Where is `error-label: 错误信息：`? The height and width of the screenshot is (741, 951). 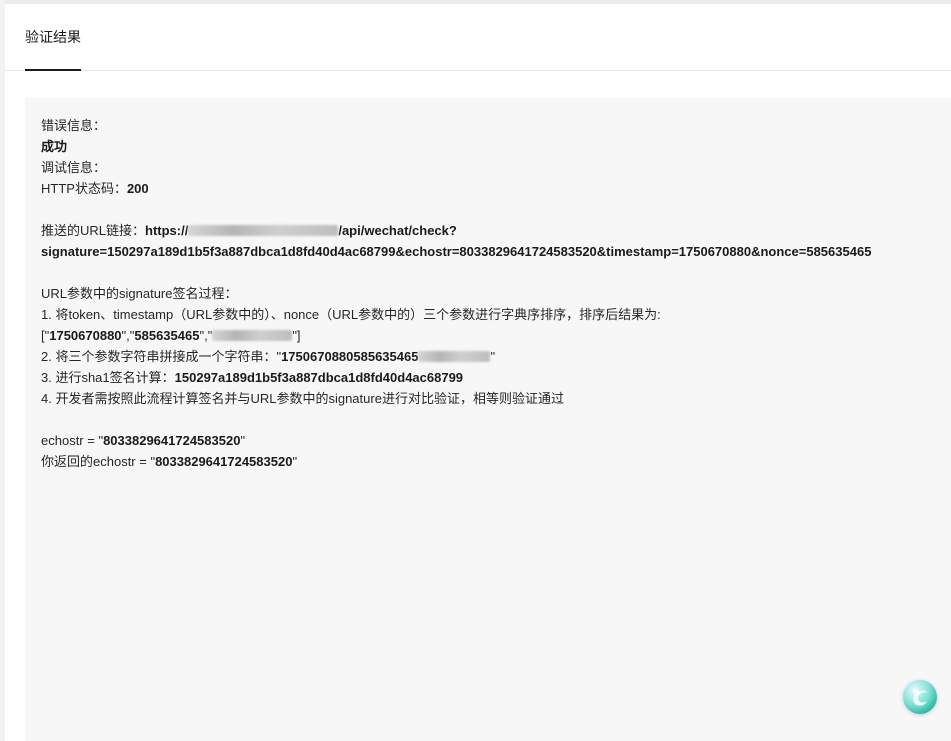
error-label: 错误信息： is located at coordinates (74, 125).